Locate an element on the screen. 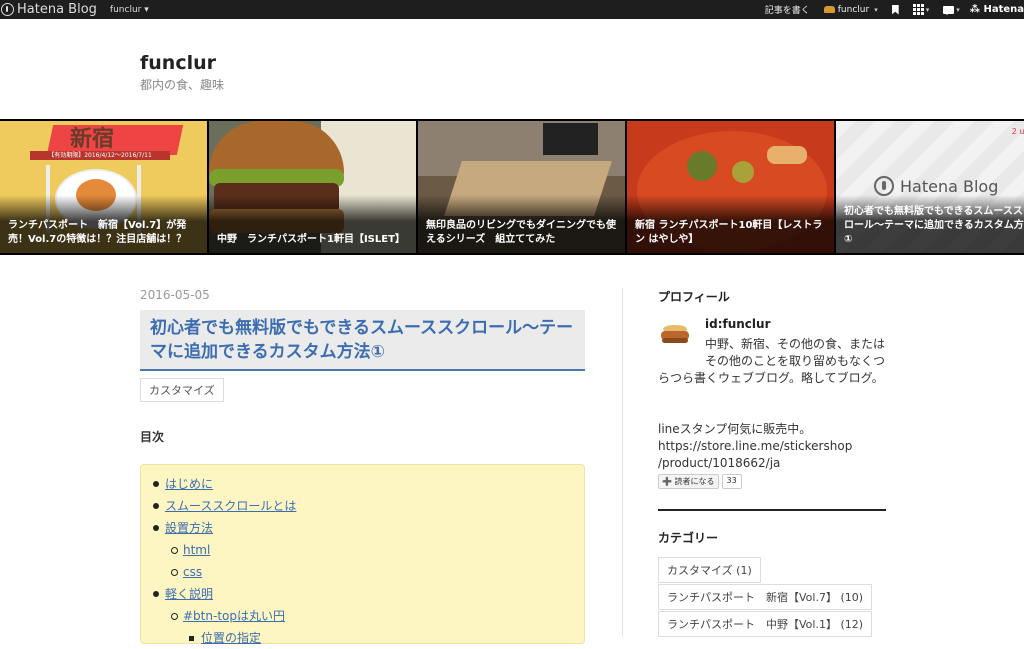 The height and width of the screenshot is (649, 1024). slide-caption: 初心者でも無料版でもできるスムーススクロール〜テーマに追加できるカスタム方法① is located at coordinates (930, 224).